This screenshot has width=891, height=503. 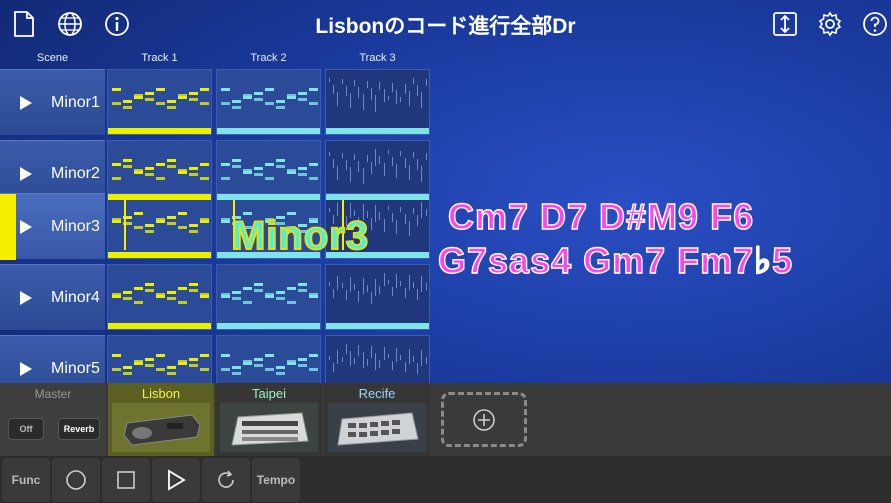 What do you see at coordinates (269, 419) in the screenshot?
I see `instrument-taipei: Taipei` at bounding box center [269, 419].